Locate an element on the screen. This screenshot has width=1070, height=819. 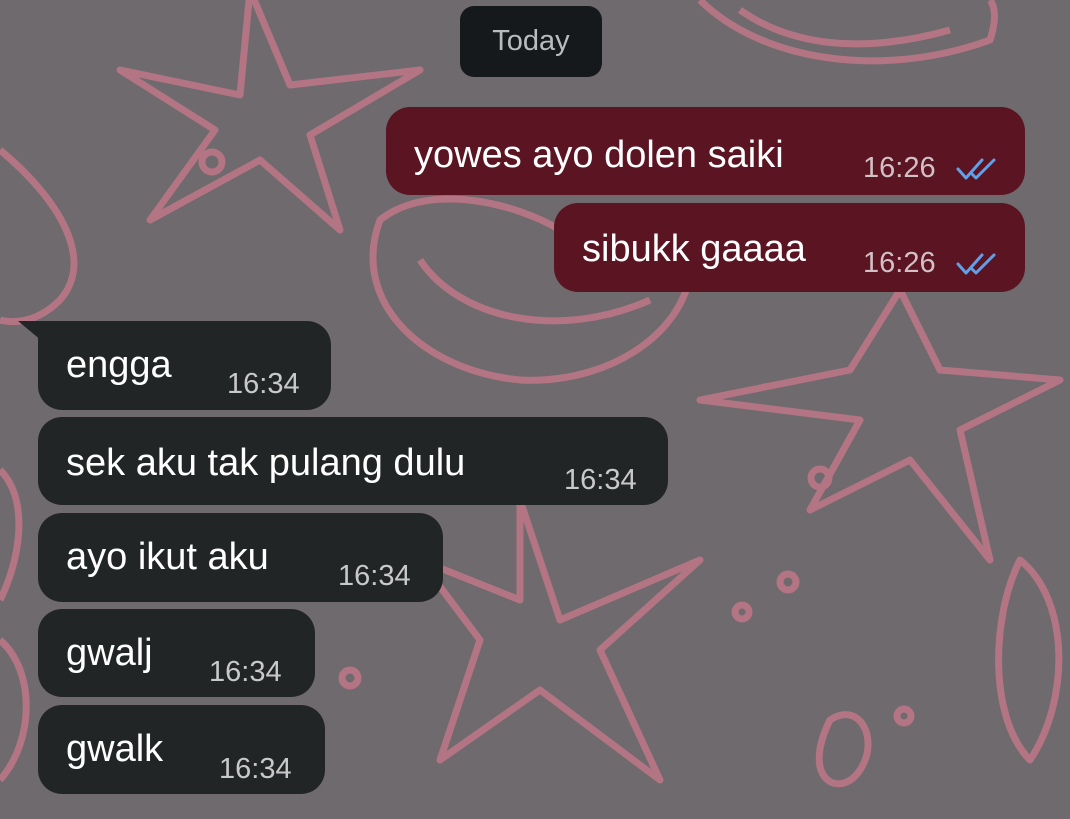
incoming-message: gwalj 16:34 is located at coordinates (176, 653).